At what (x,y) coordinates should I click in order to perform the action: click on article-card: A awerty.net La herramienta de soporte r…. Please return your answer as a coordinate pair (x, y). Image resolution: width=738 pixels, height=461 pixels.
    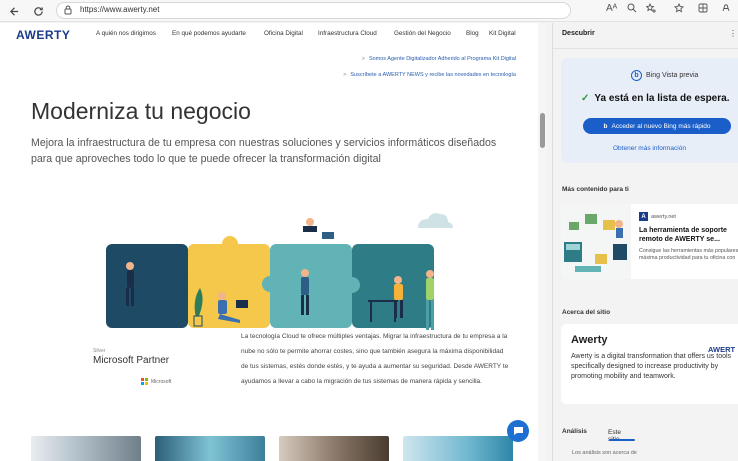
    Looking at the image, I should click on (649, 241).